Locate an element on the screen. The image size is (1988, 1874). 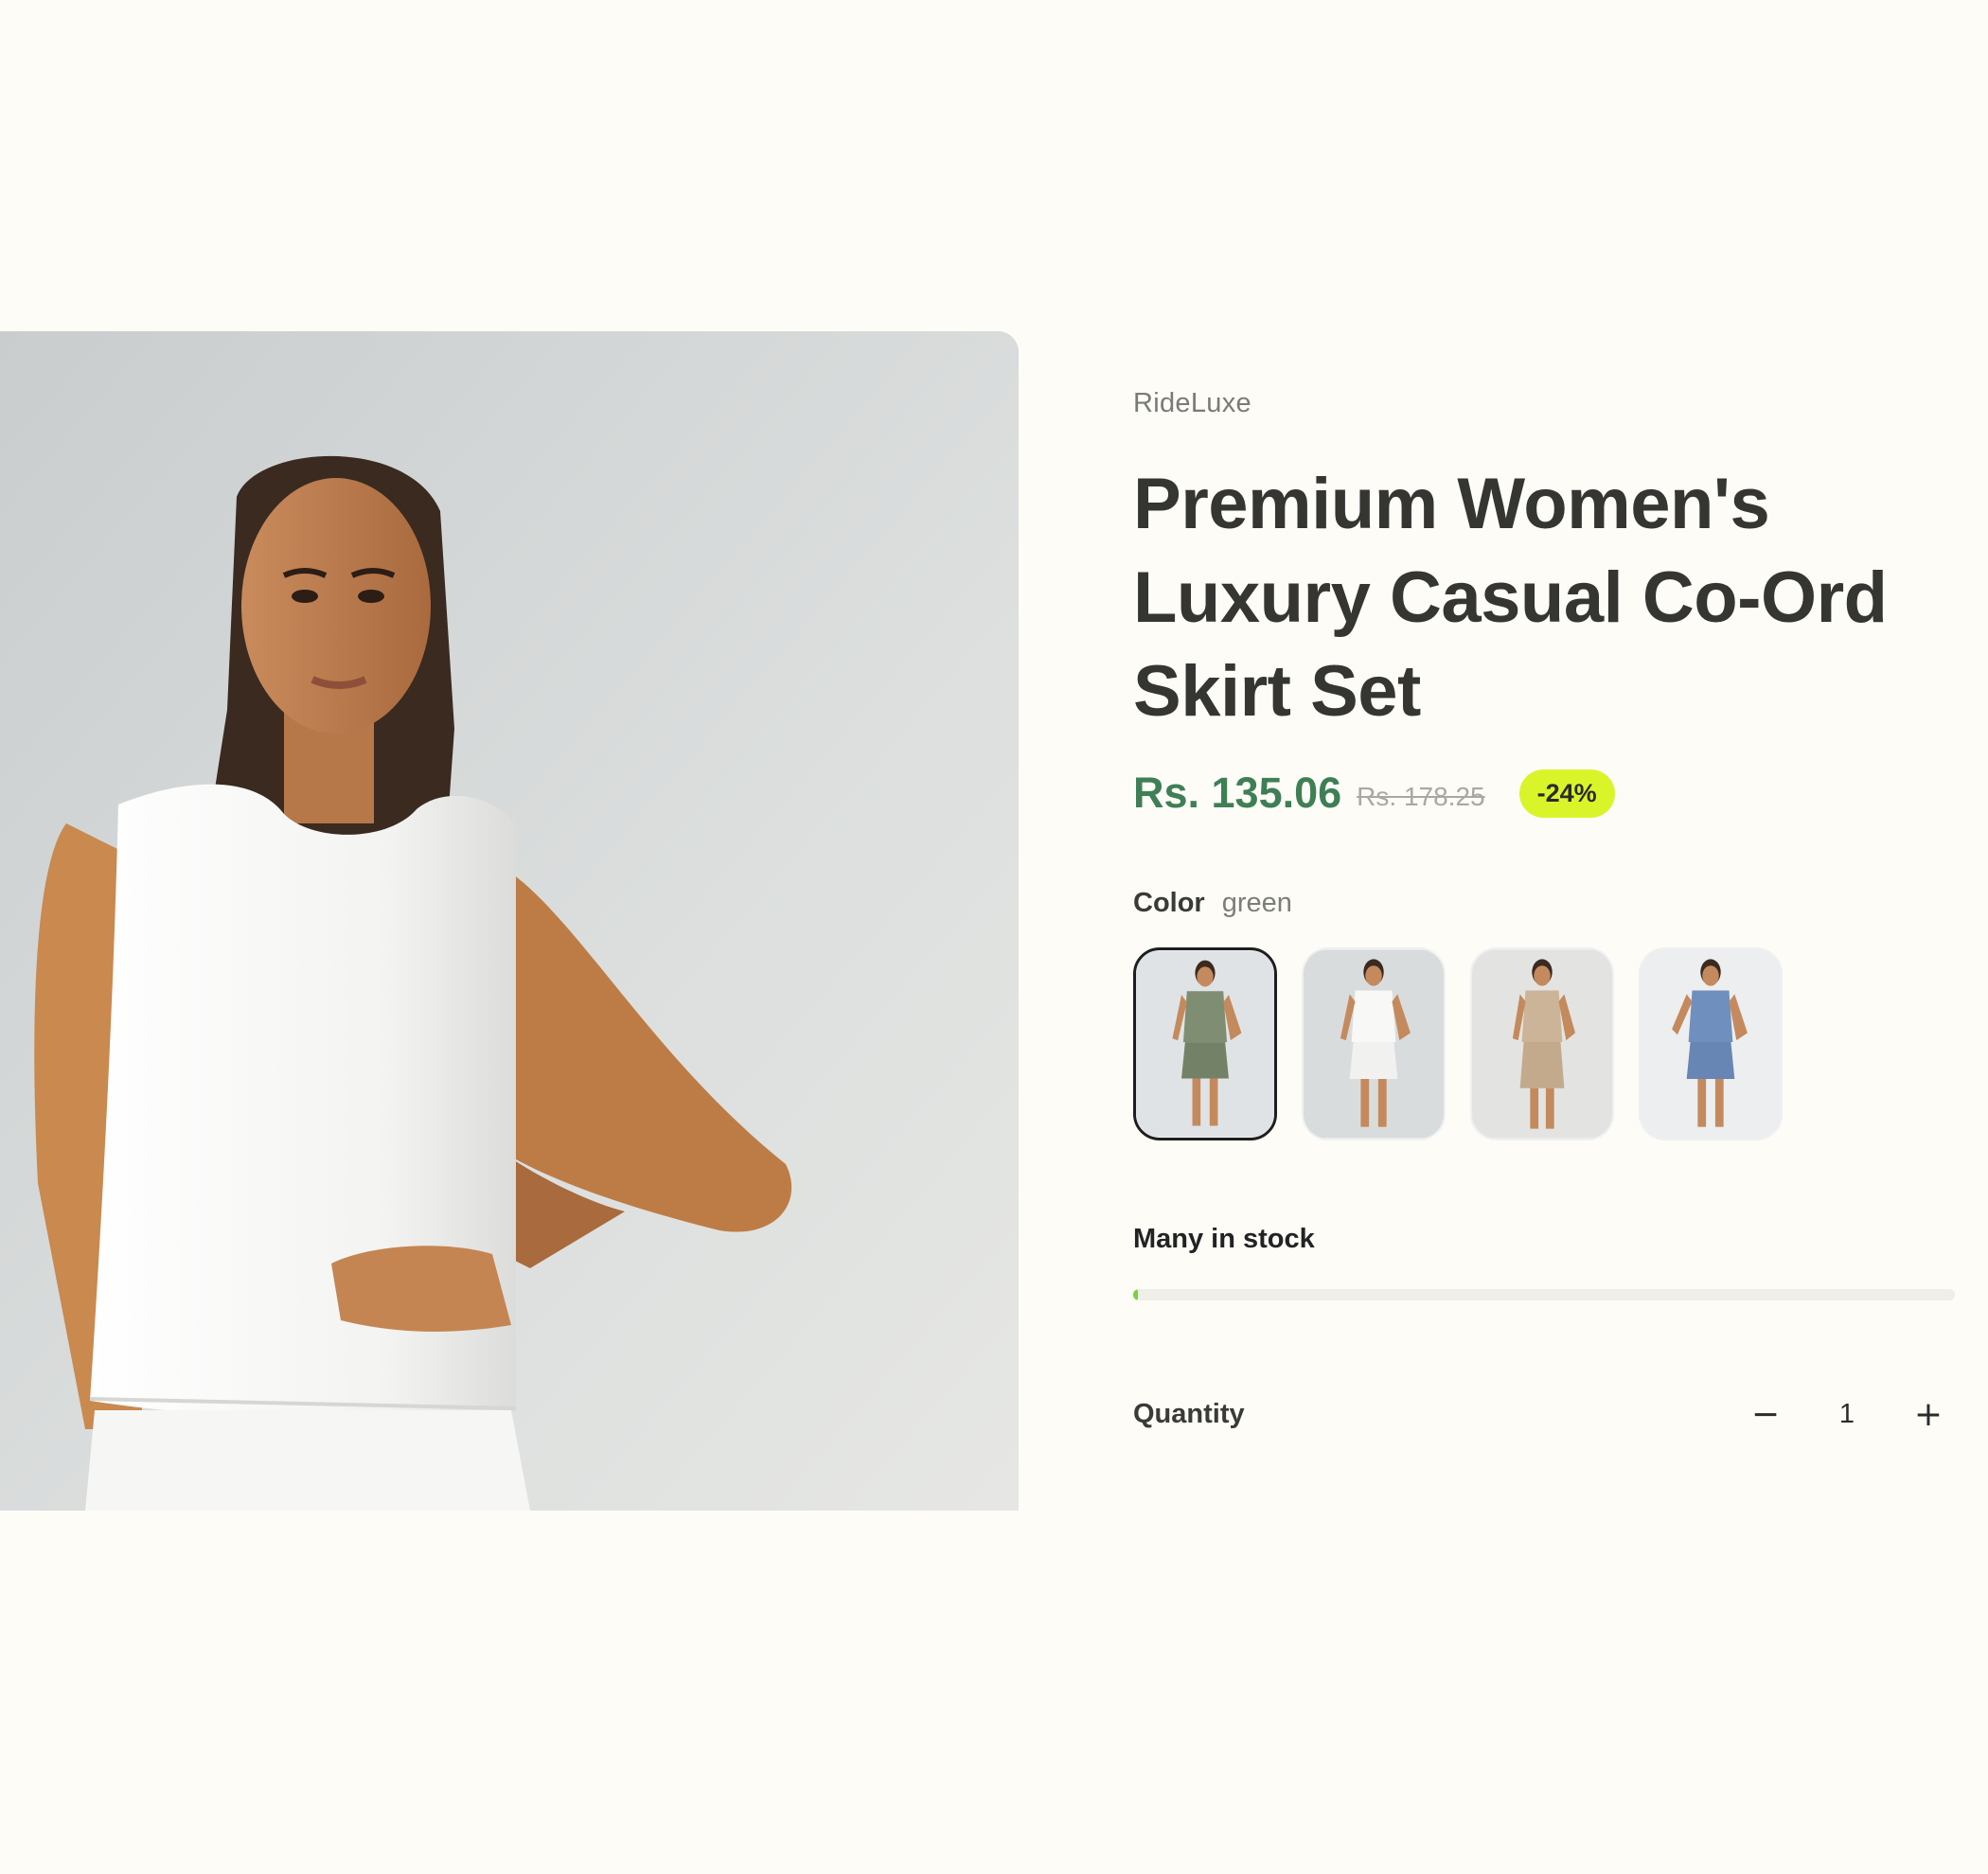
price-row: Rs. 135.06 Rs. 178.25 -24% is located at coordinates (1545, 794).